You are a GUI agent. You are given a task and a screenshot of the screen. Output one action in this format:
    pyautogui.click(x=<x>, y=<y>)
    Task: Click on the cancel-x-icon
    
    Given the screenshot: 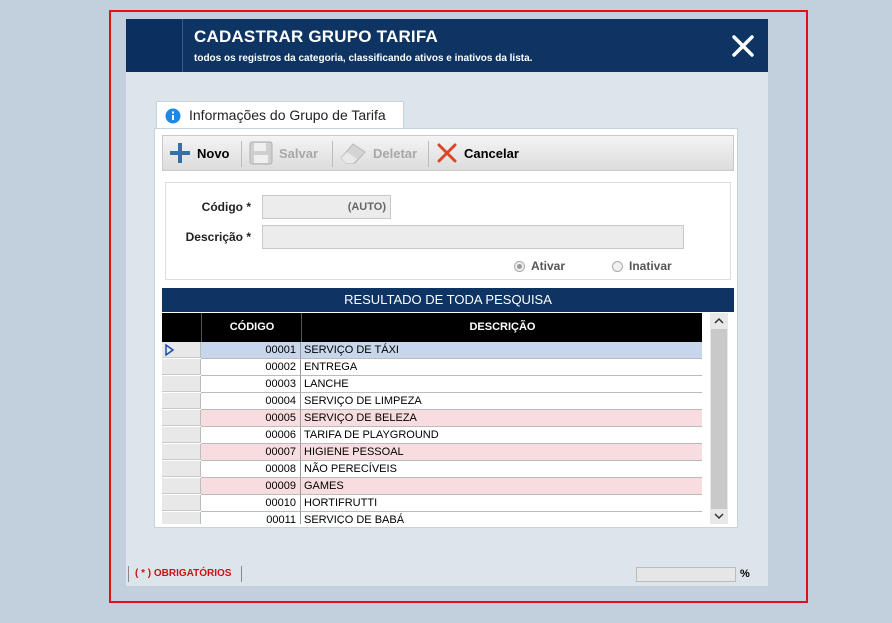 What is the action you would take?
    pyautogui.click(x=447, y=153)
    